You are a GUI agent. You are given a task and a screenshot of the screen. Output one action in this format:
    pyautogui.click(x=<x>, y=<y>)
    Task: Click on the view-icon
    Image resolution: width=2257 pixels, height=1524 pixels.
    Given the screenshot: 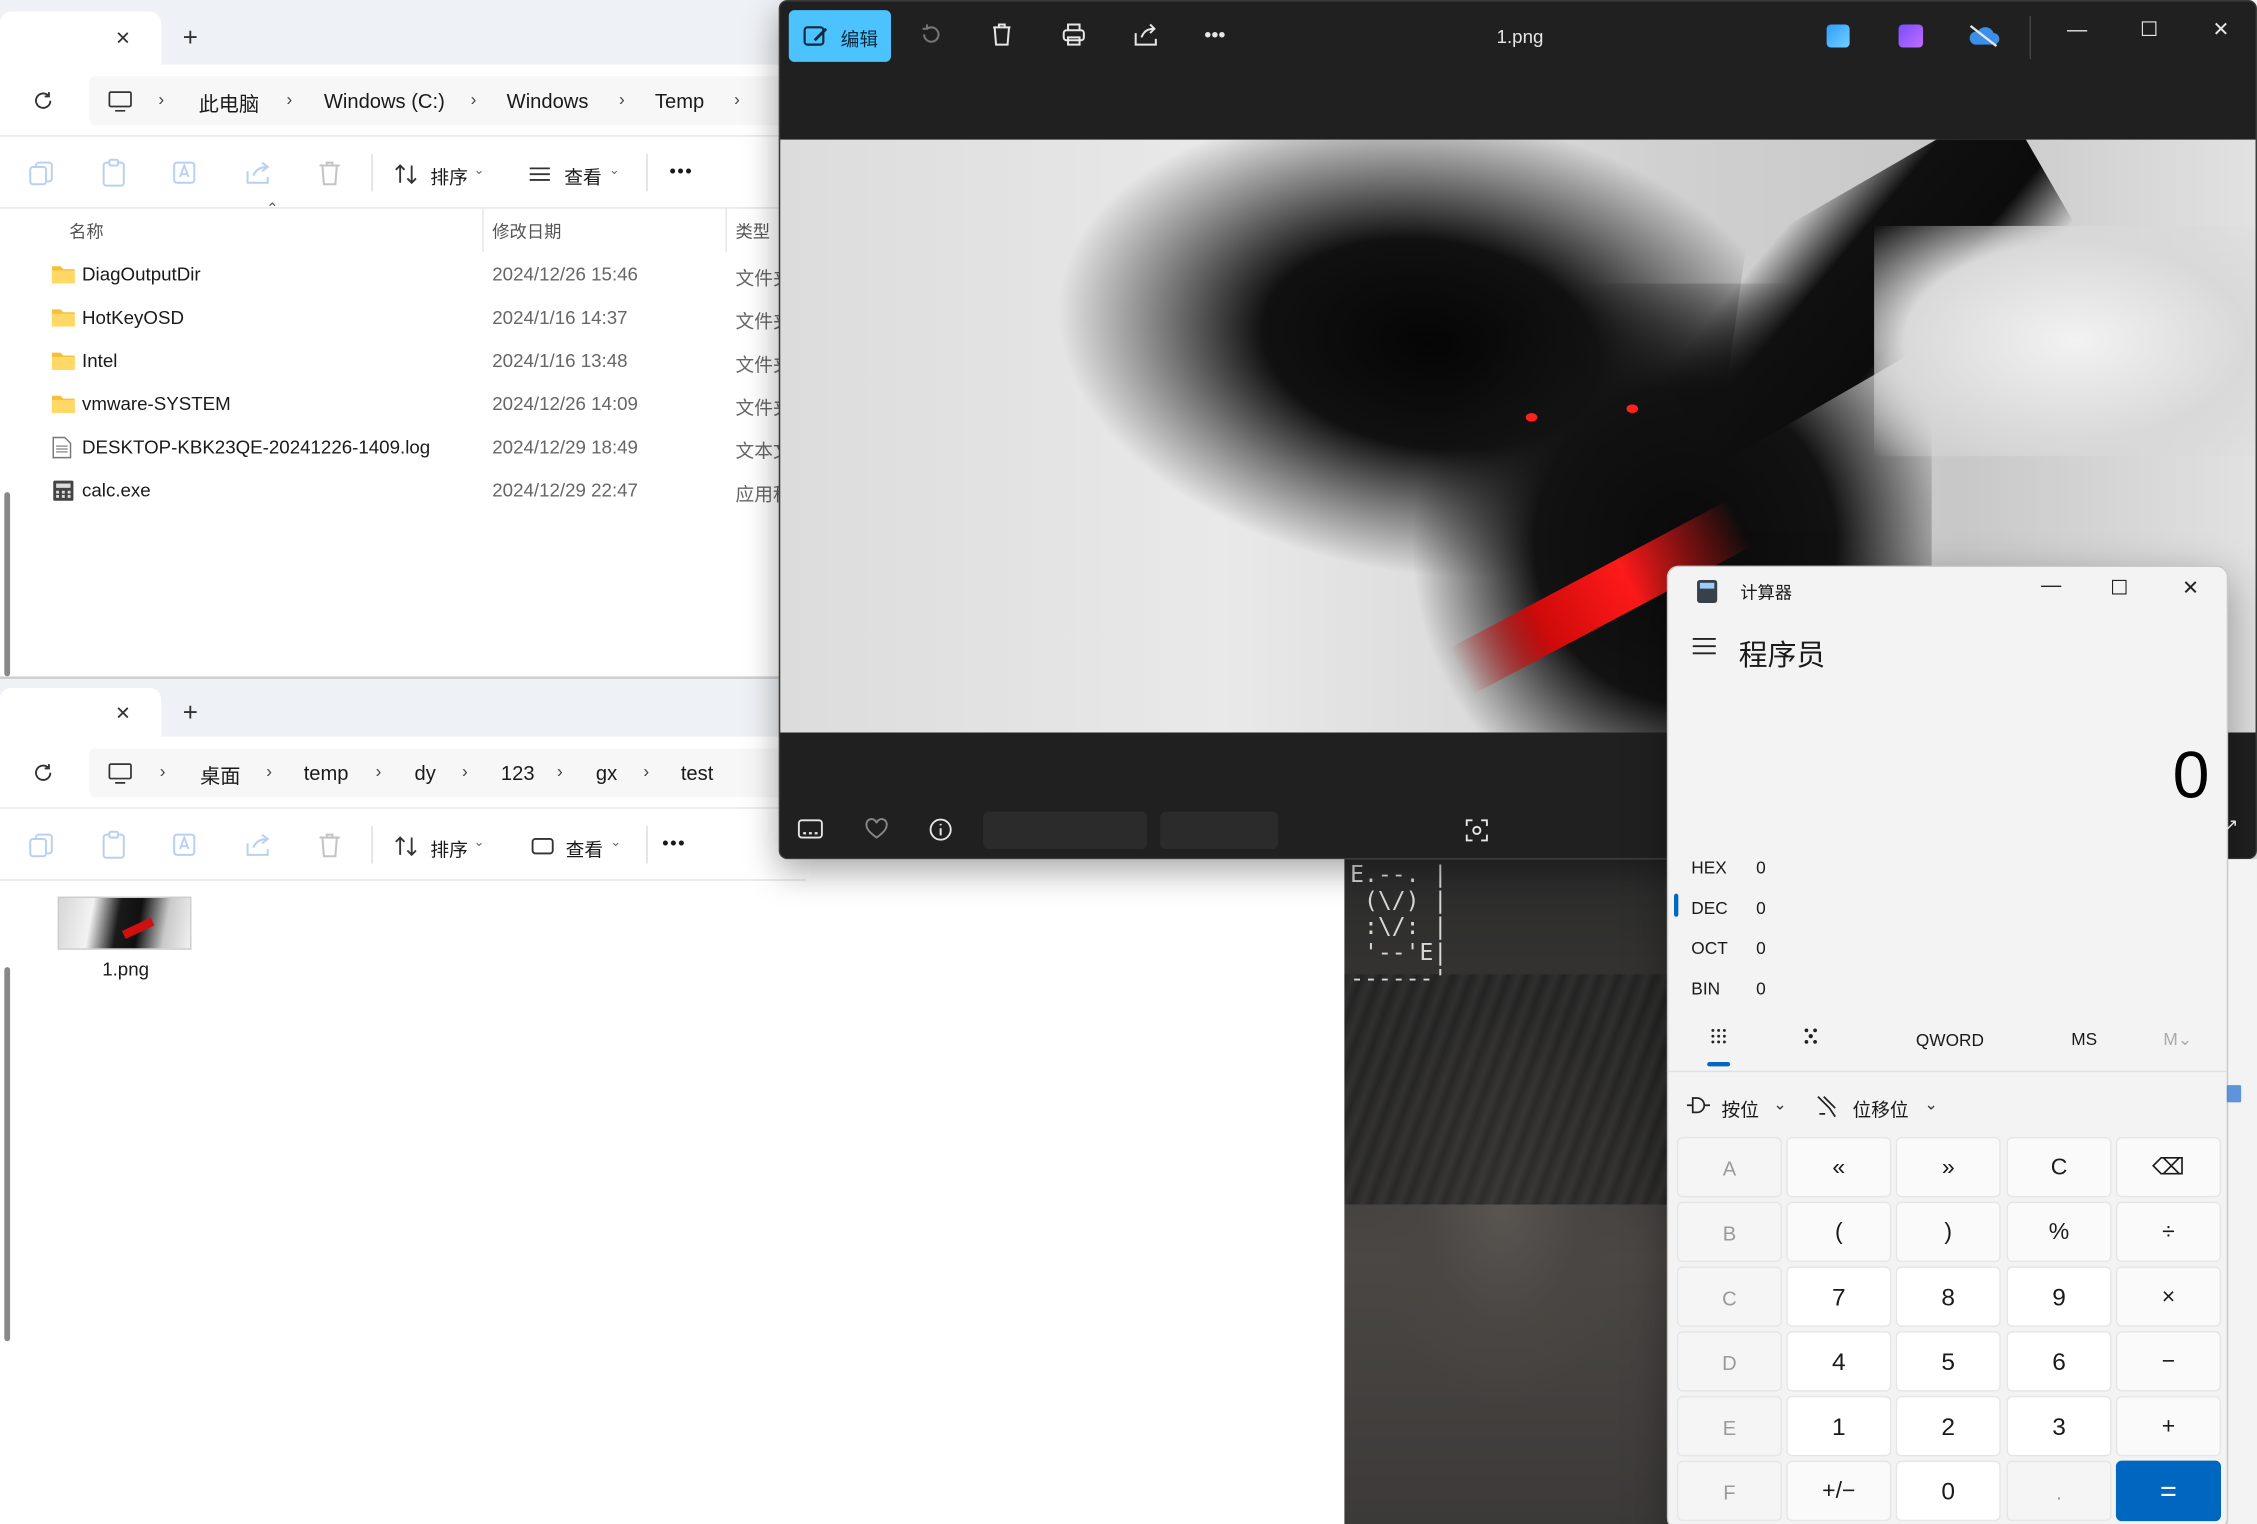 What is the action you would take?
    pyautogui.click(x=543, y=846)
    